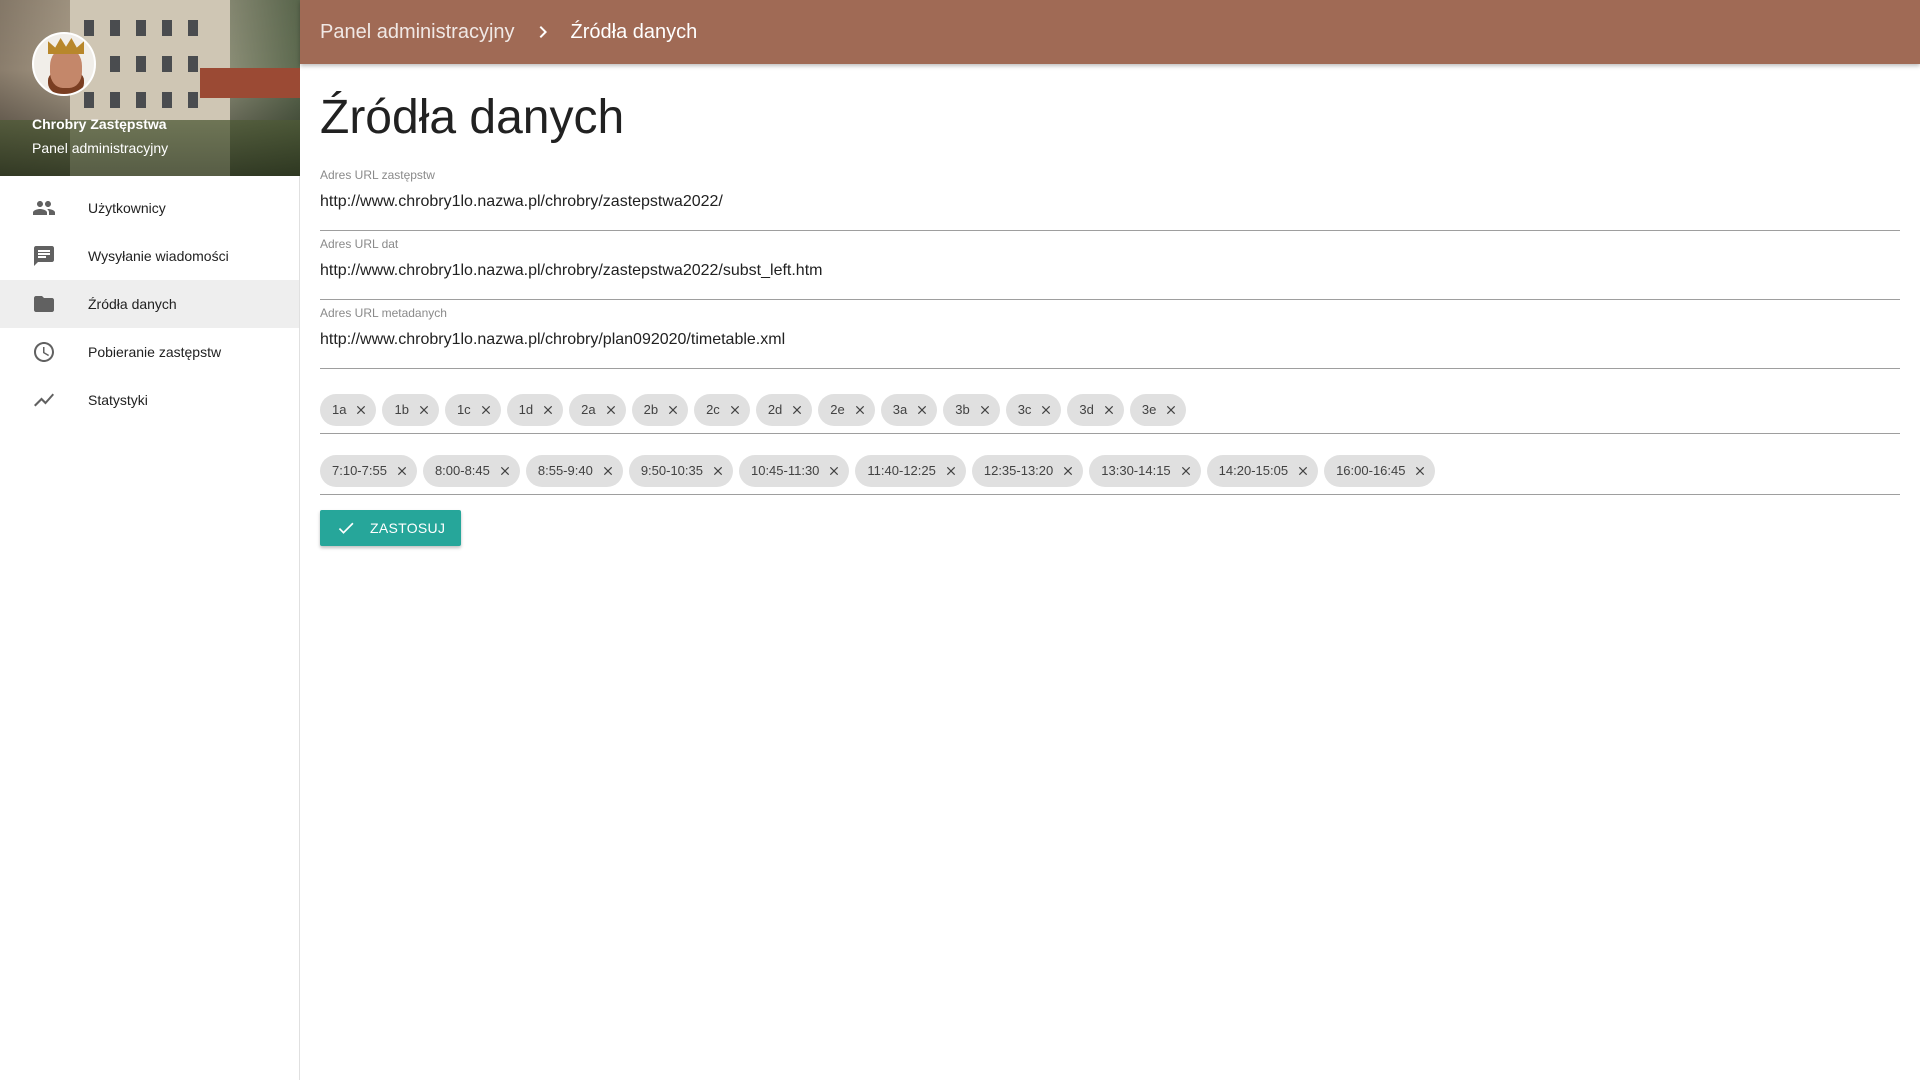  What do you see at coordinates (1110, 340) in the screenshot?
I see `metadata-url-input` at bounding box center [1110, 340].